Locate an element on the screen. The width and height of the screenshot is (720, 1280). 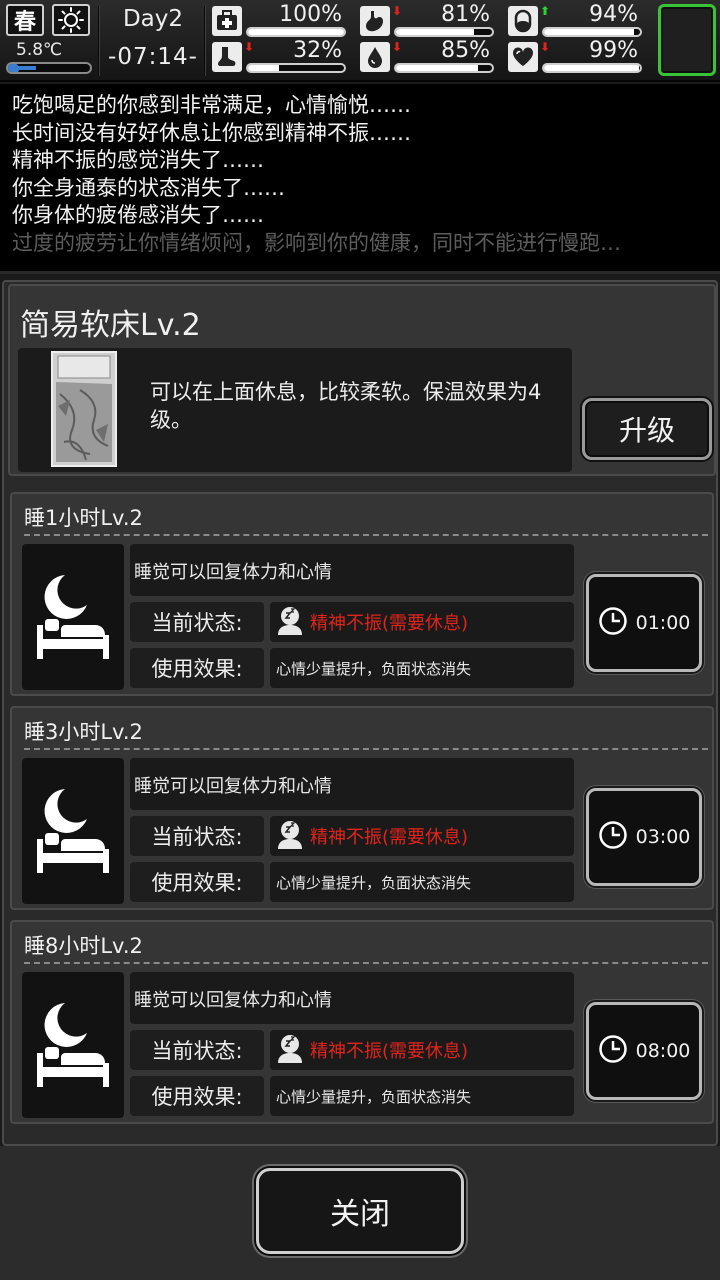
duration-label: 03:00 is located at coordinates (663, 837).